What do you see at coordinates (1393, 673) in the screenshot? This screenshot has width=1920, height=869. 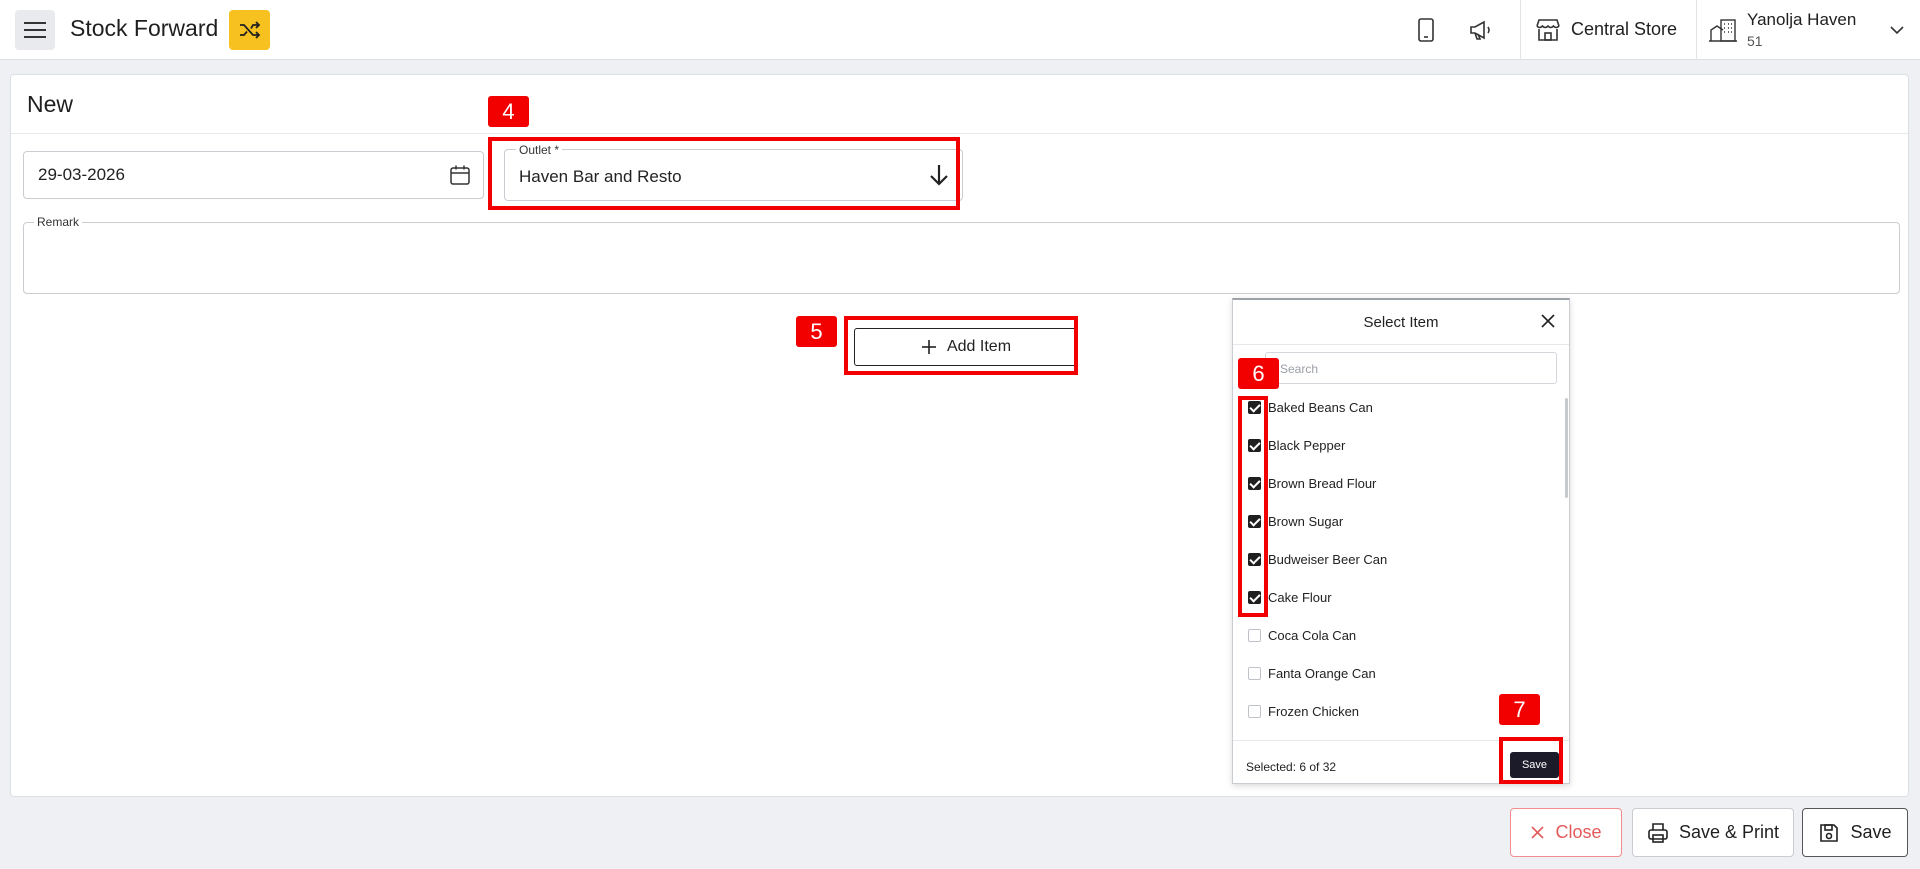 I see `list-item: Fanta Orange Can` at bounding box center [1393, 673].